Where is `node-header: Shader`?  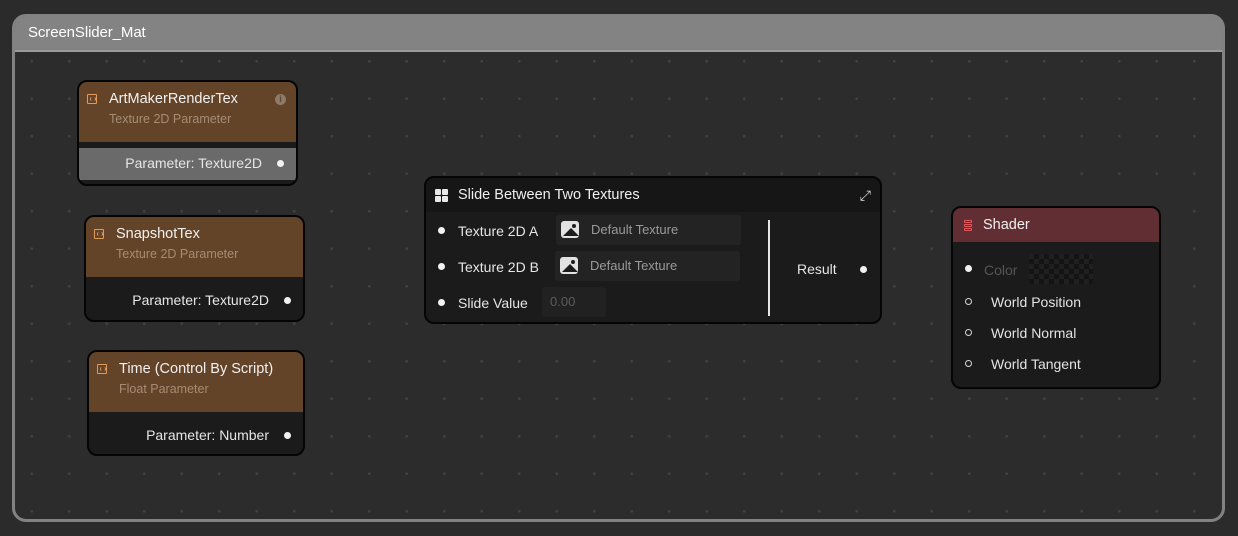
node-header: Shader is located at coordinates (1056, 225).